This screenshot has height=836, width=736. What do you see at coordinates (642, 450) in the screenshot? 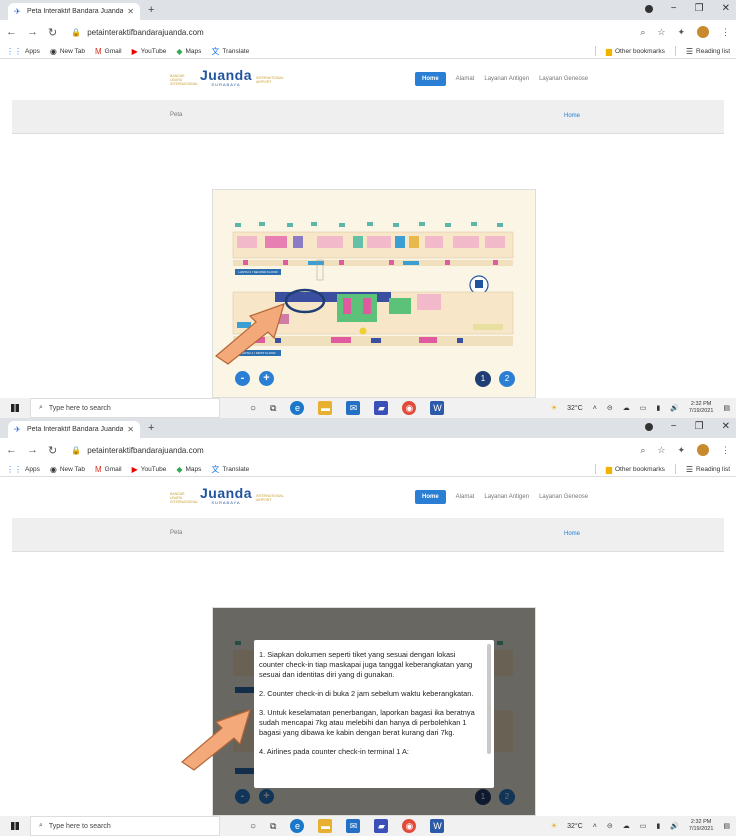
I see `zoom-icon: ⌕` at bounding box center [642, 450].